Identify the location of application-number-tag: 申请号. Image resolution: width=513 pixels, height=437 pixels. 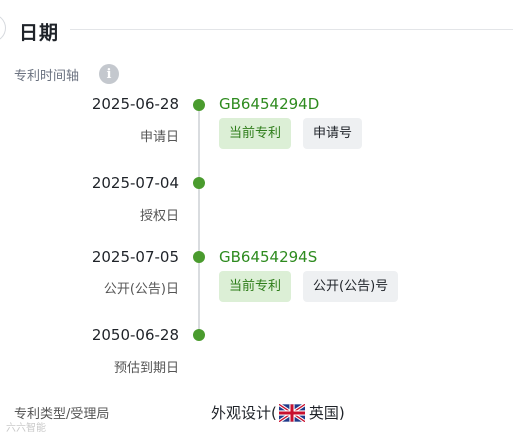
(333, 133).